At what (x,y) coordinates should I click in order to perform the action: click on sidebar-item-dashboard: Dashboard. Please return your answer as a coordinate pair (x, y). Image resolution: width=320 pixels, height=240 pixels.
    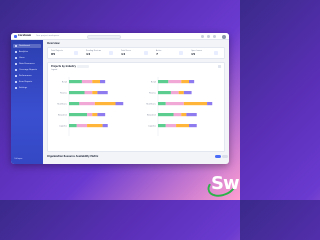
    Looking at the image, I should click on (27, 46).